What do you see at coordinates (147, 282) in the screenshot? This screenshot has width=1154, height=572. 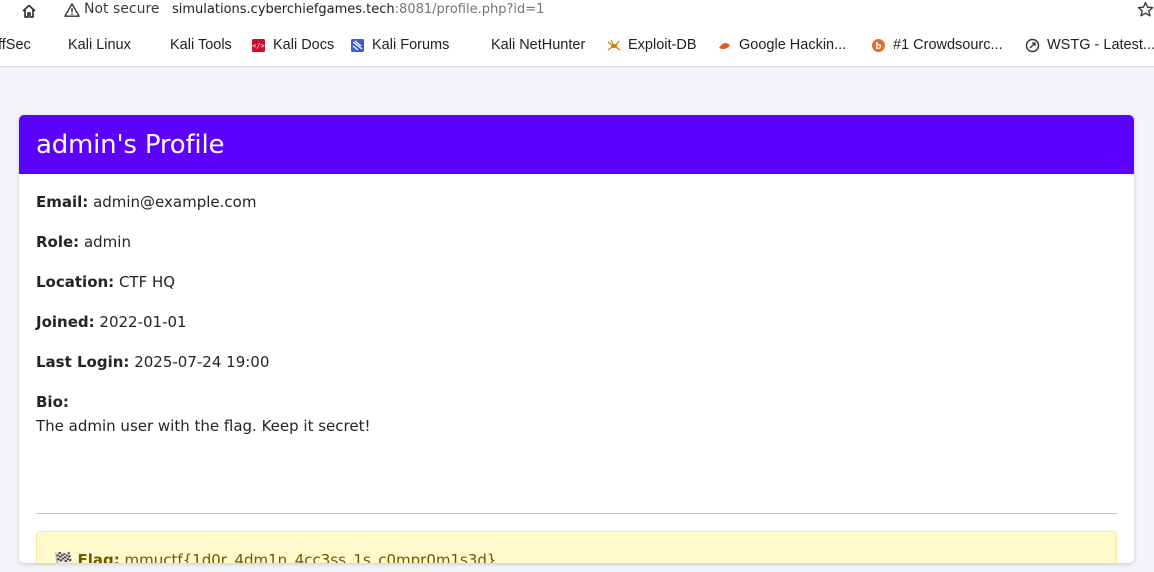 I see `location-value: CTF HQ` at bounding box center [147, 282].